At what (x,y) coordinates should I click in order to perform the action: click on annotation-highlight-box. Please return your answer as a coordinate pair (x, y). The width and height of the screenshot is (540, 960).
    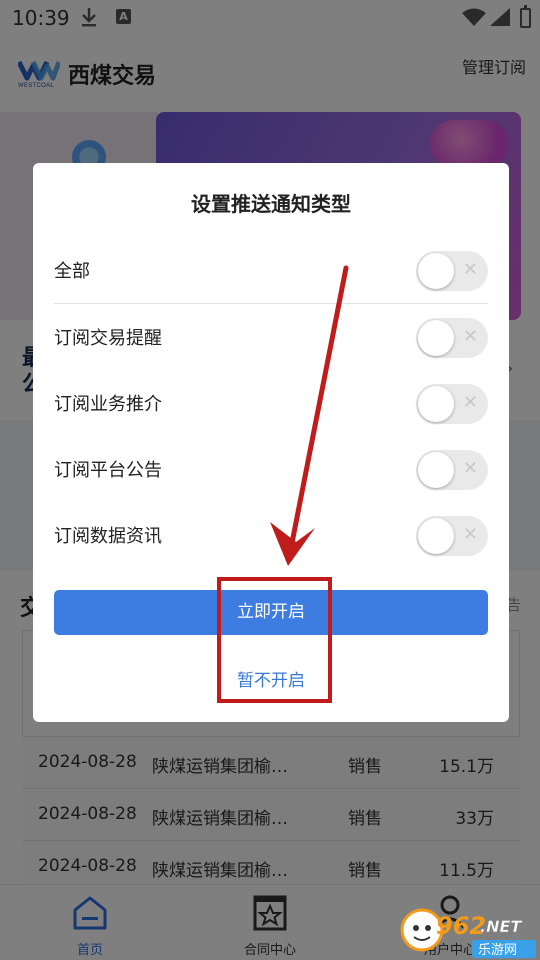
    Looking at the image, I should click on (274, 640).